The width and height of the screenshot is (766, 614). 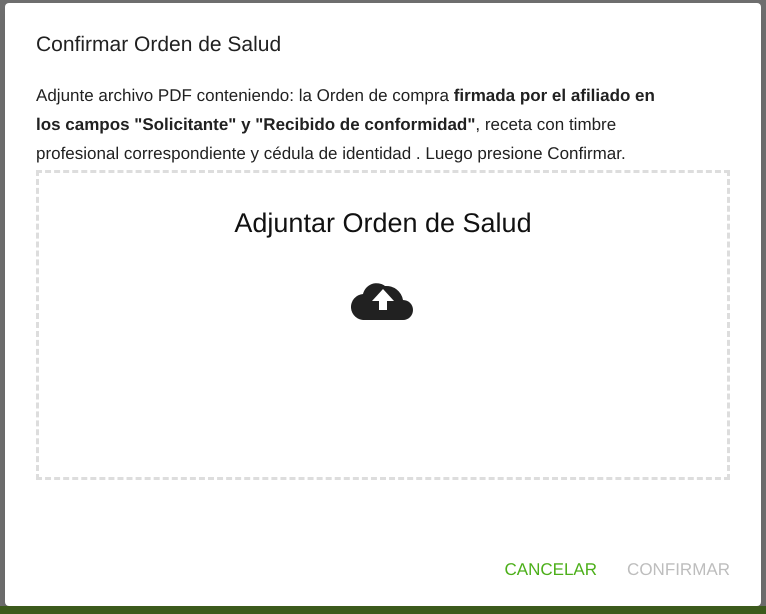 What do you see at coordinates (383, 223) in the screenshot?
I see `dropzone-label: Adjuntar Orden de Salud` at bounding box center [383, 223].